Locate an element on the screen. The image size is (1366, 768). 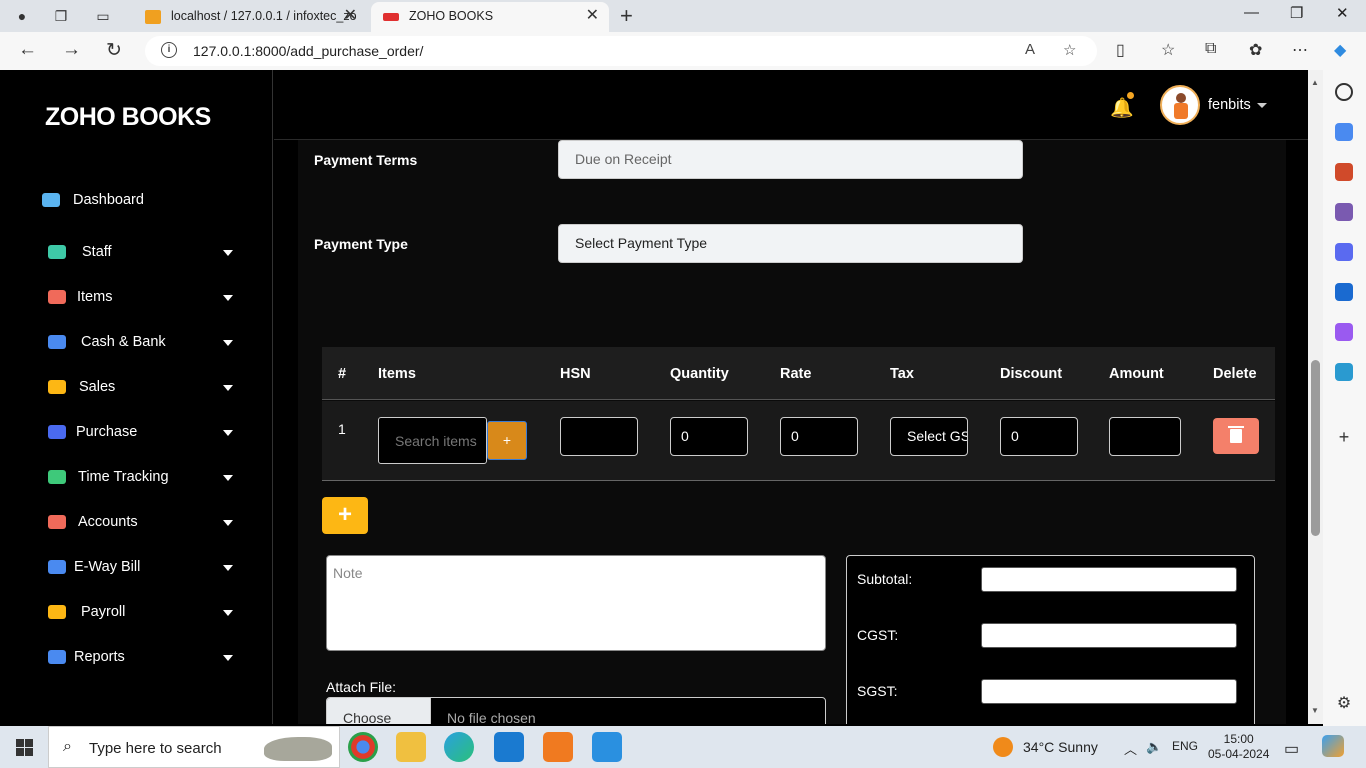
tax-select: Select GST is located at coordinates (929, 436).